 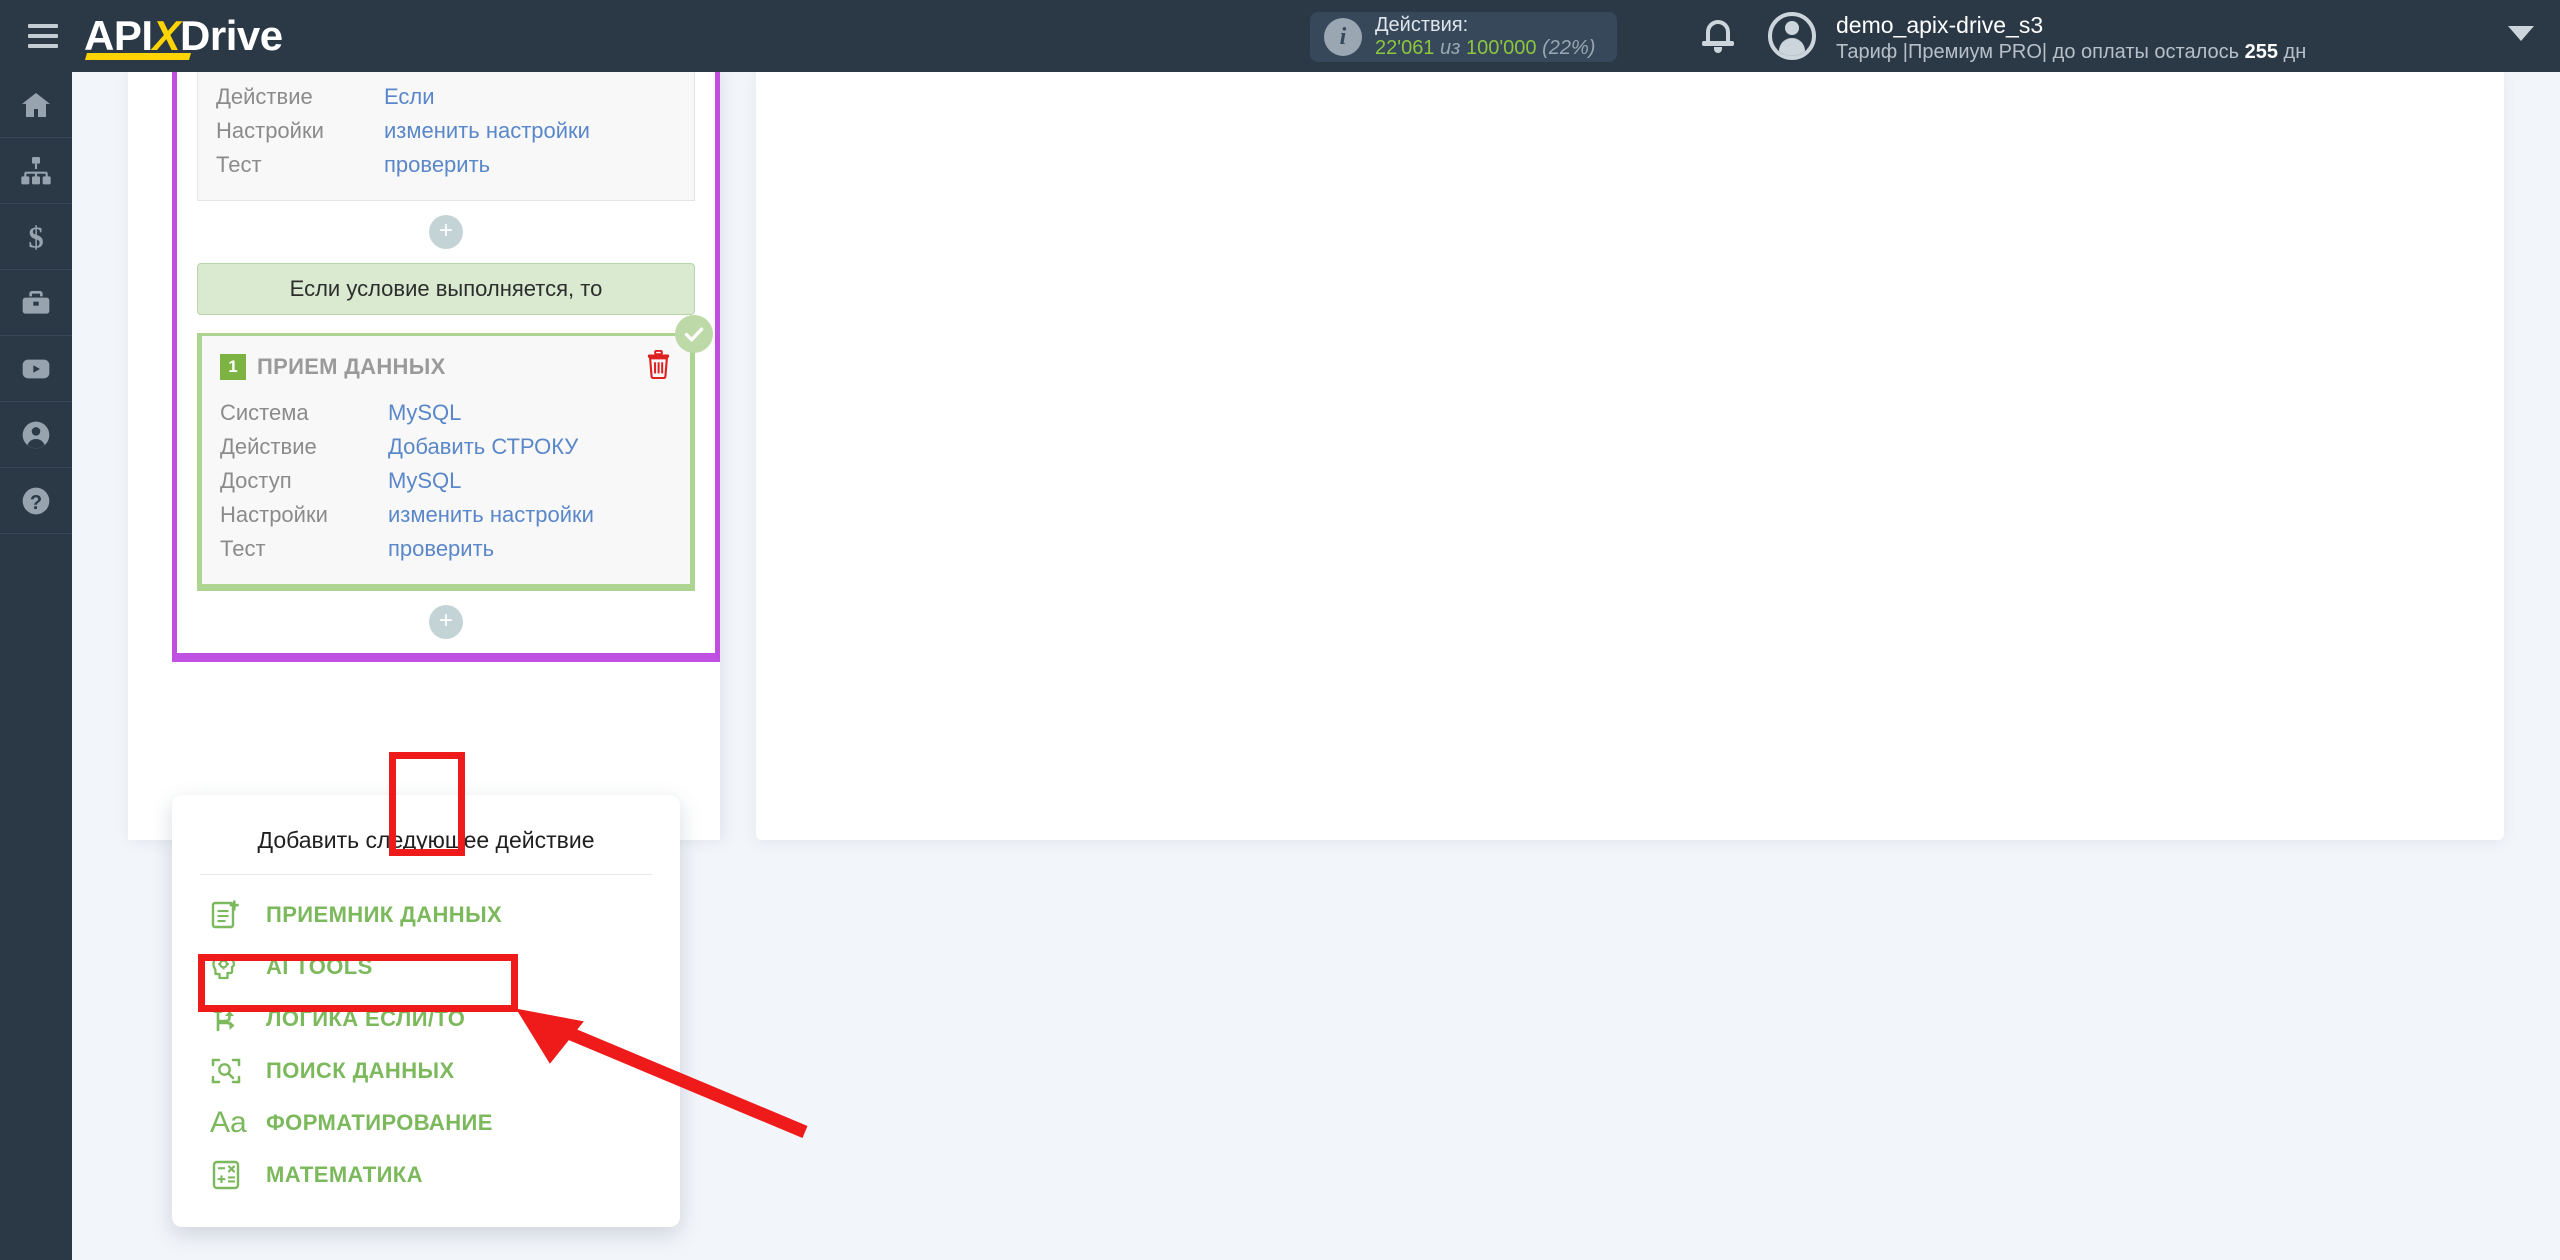 What do you see at coordinates (319, 966) in the screenshot?
I see `menu-item-label: AI TOOLS` at bounding box center [319, 966].